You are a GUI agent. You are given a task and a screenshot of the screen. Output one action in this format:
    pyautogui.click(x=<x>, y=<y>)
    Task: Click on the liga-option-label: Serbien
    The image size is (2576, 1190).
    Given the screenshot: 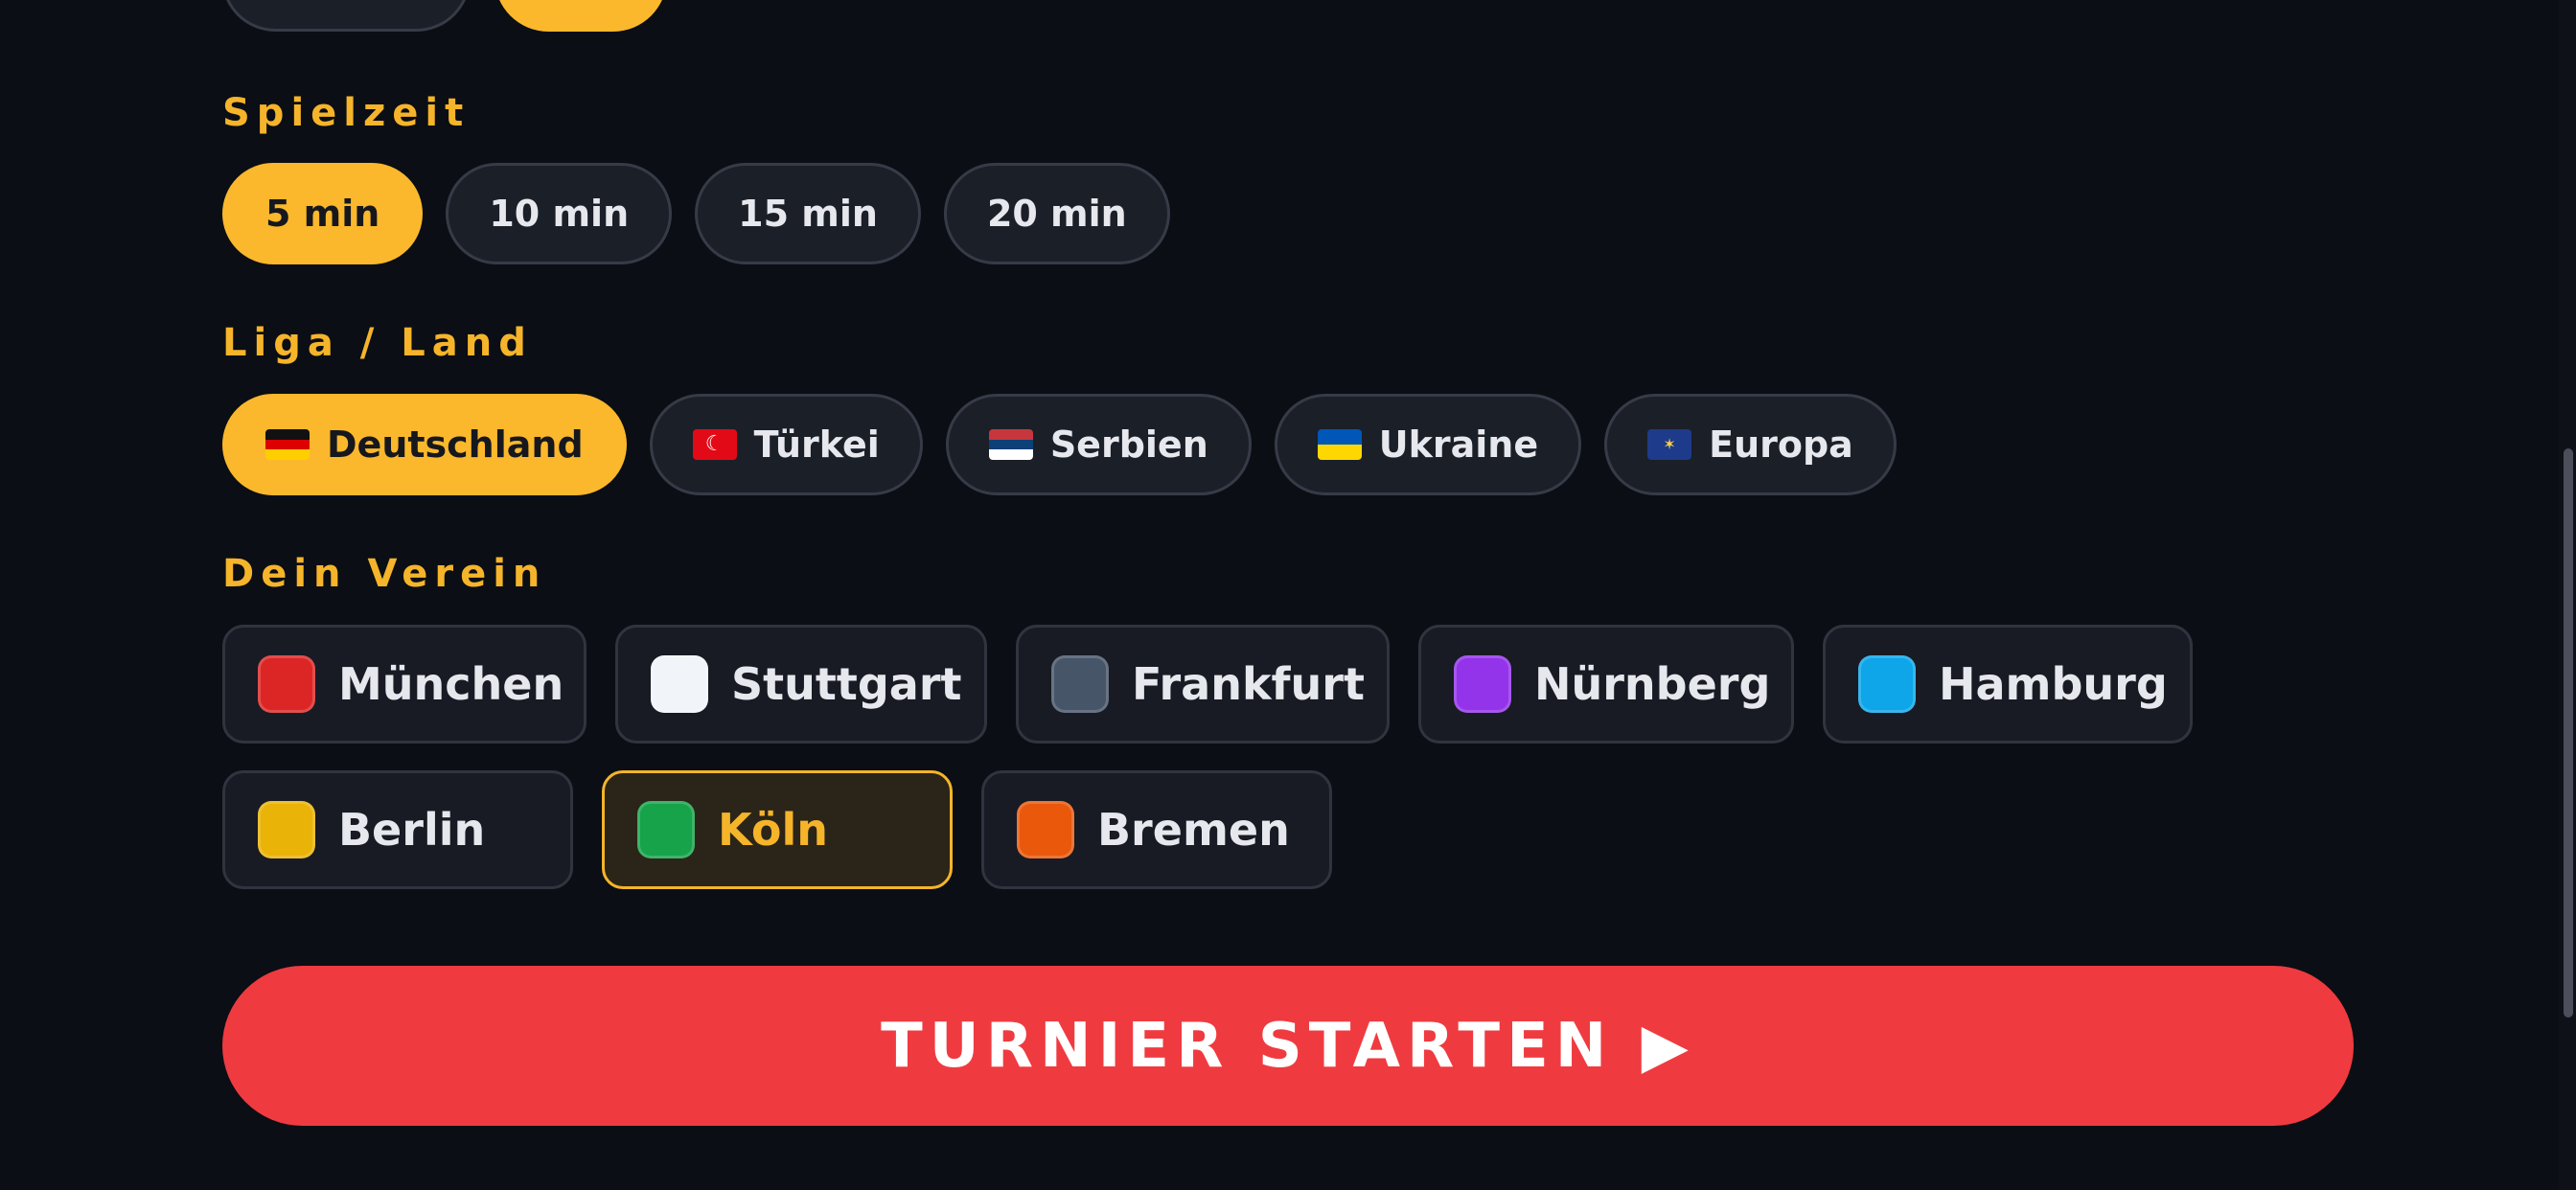 What is the action you would take?
    pyautogui.click(x=1128, y=445)
    